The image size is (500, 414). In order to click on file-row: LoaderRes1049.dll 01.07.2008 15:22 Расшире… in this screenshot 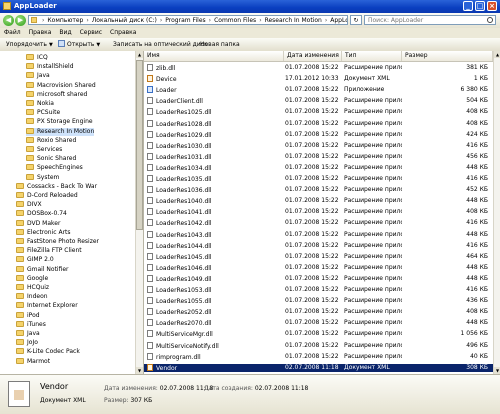, I will do `click(318, 278)`.